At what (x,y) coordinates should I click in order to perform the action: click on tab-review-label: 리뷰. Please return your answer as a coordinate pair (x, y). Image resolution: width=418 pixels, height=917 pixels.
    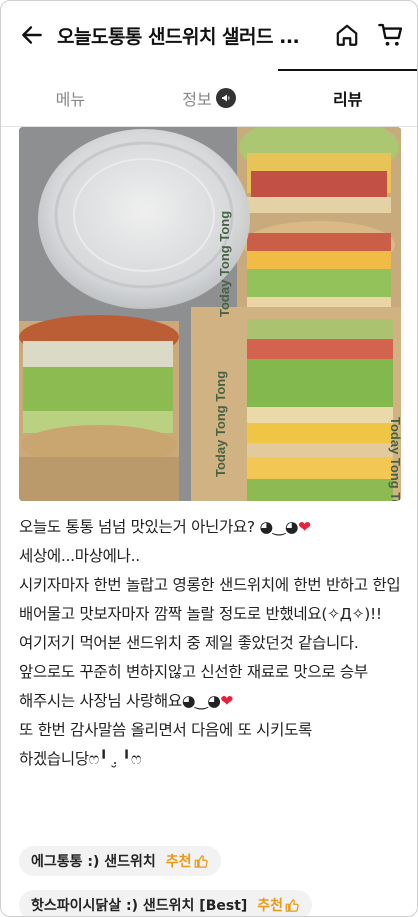
    Looking at the image, I should click on (347, 99).